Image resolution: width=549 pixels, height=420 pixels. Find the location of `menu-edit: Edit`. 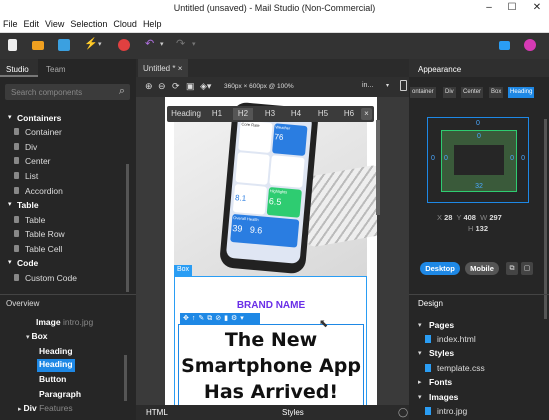

menu-edit: Edit is located at coordinates (32, 23).